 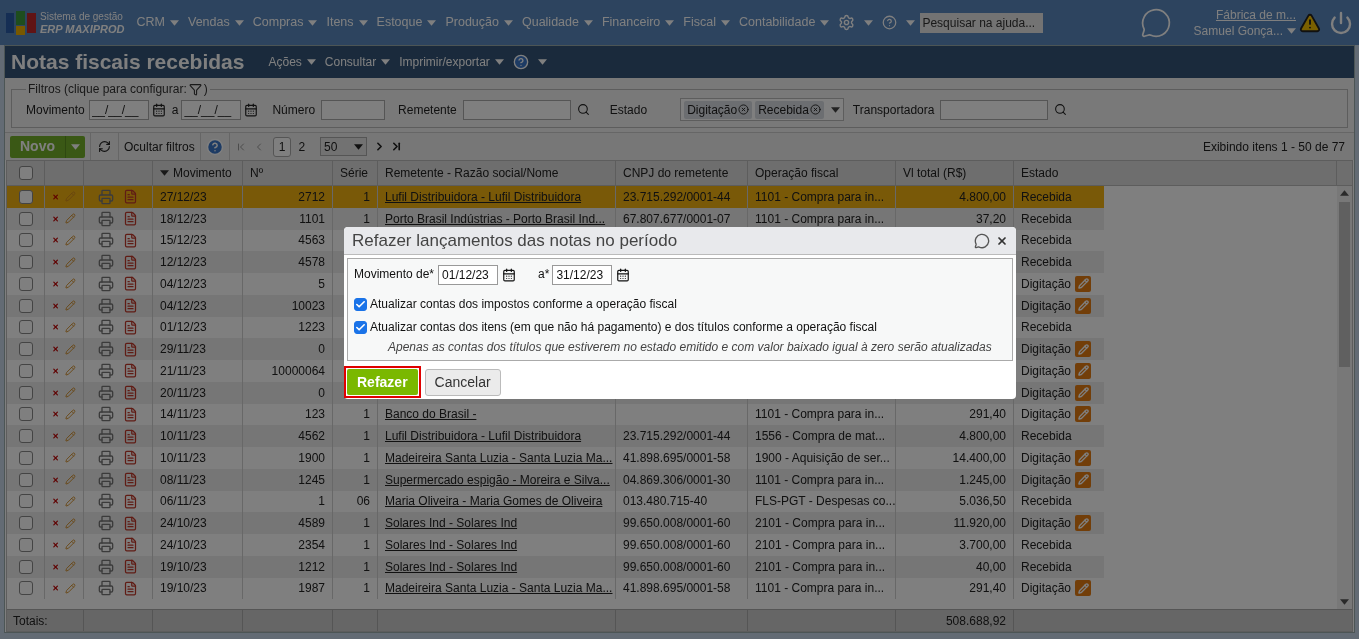 What do you see at coordinates (1002, 240) in the screenshot?
I see `close-icon` at bounding box center [1002, 240].